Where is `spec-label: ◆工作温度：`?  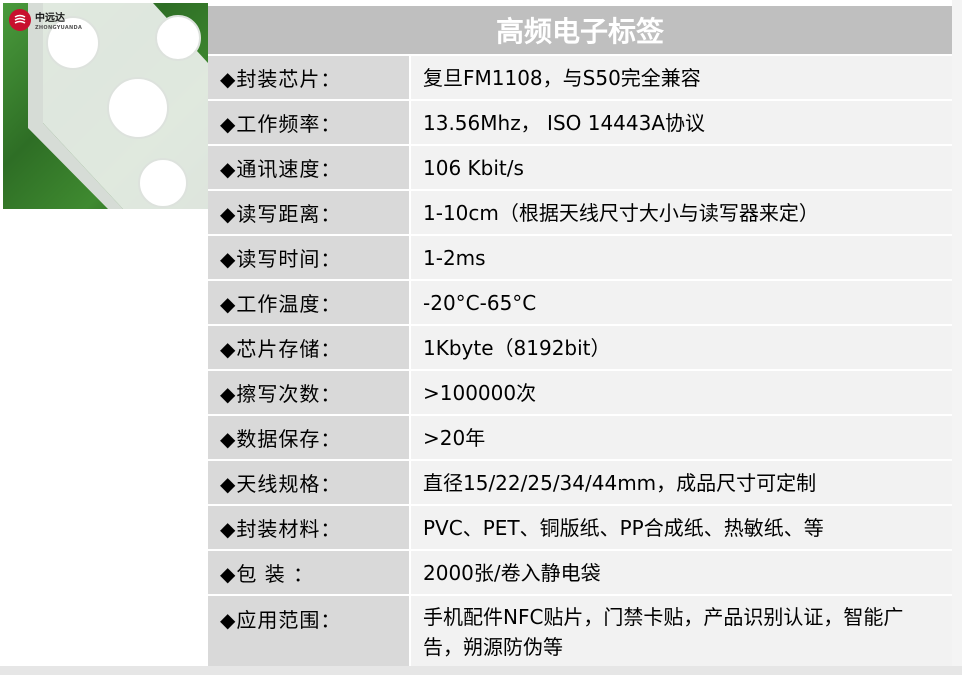 spec-label: ◆工作温度： is located at coordinates (309, 302).